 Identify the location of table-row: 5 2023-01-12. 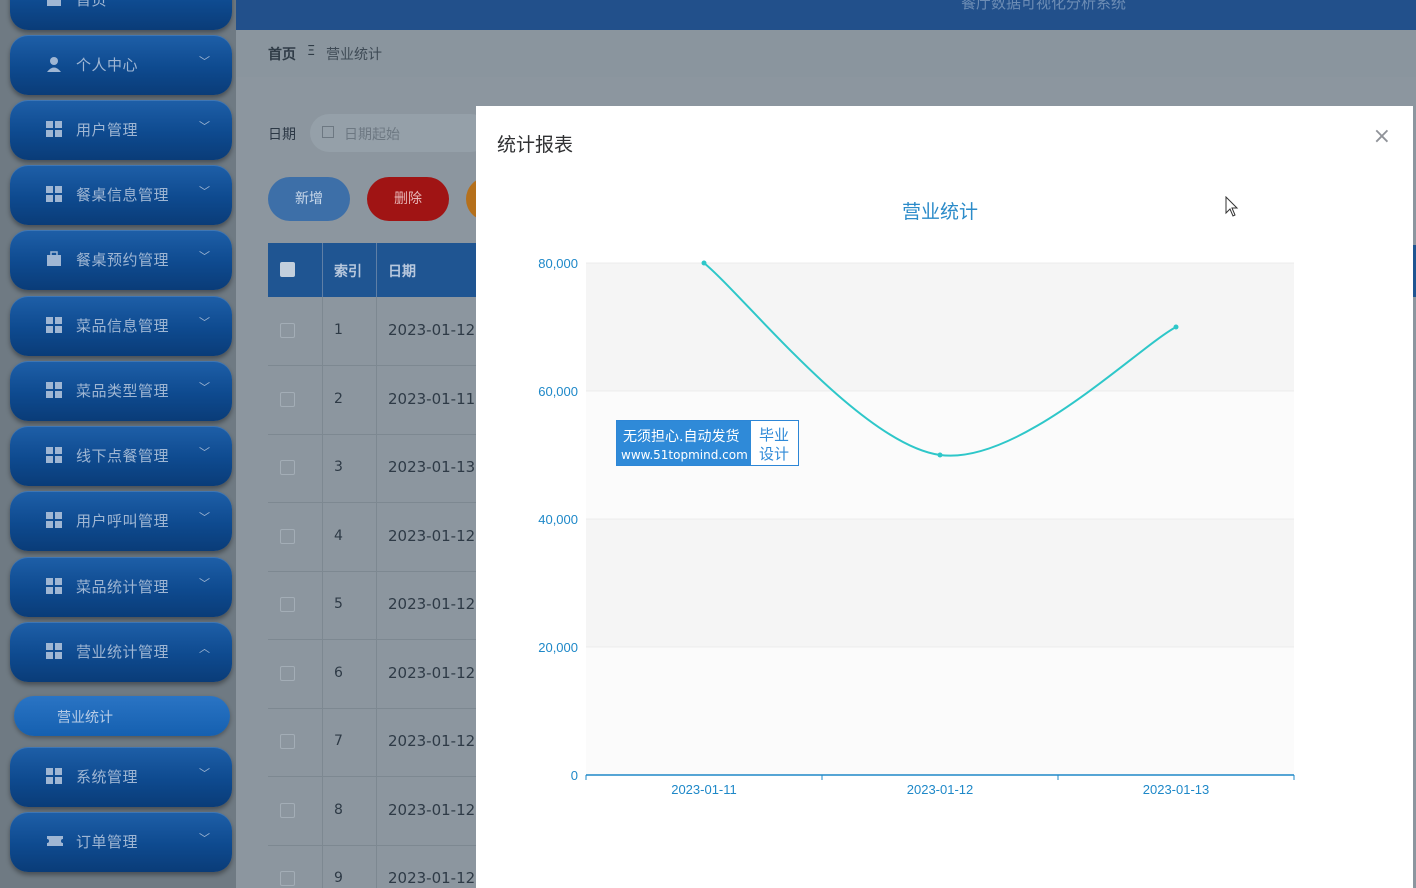
(378, 605).